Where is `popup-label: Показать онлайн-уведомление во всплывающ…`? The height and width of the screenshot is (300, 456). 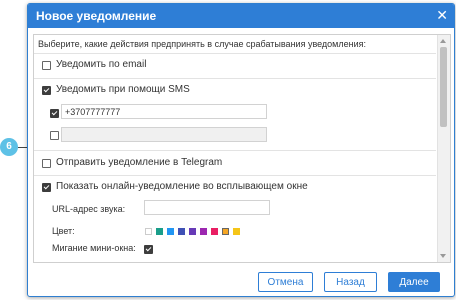 popup-label: Показать онлайн-уведомление во всплывающ… is located at coordinates (182, 186).